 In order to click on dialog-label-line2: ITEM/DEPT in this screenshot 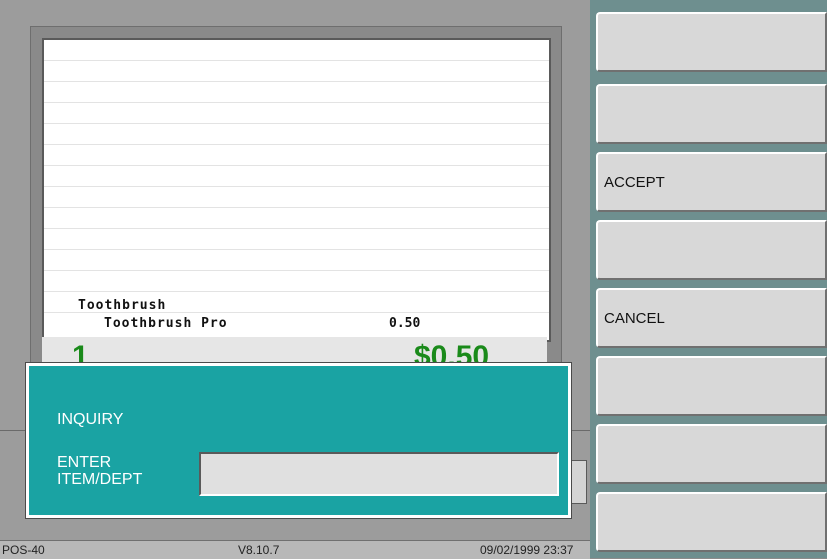, I will do `click(100, 479)`.